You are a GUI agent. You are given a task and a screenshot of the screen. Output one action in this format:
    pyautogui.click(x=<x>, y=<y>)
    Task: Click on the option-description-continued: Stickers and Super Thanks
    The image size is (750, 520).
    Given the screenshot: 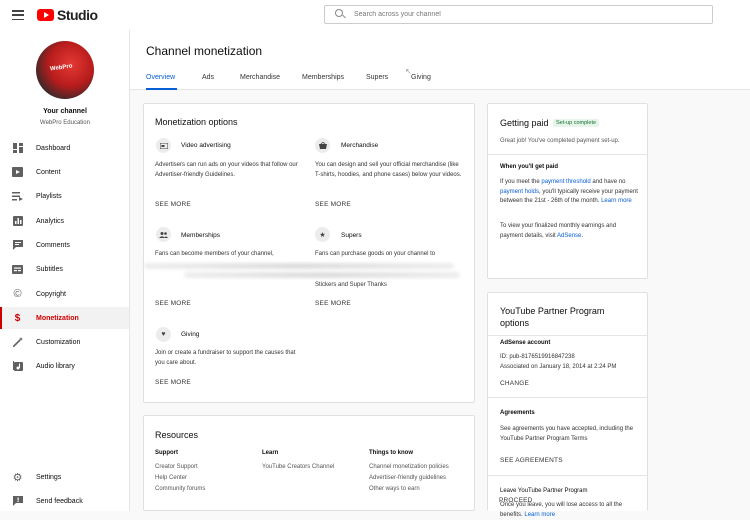 What is the action you would take?
    pyautogui.click(x=351, y=285)
    